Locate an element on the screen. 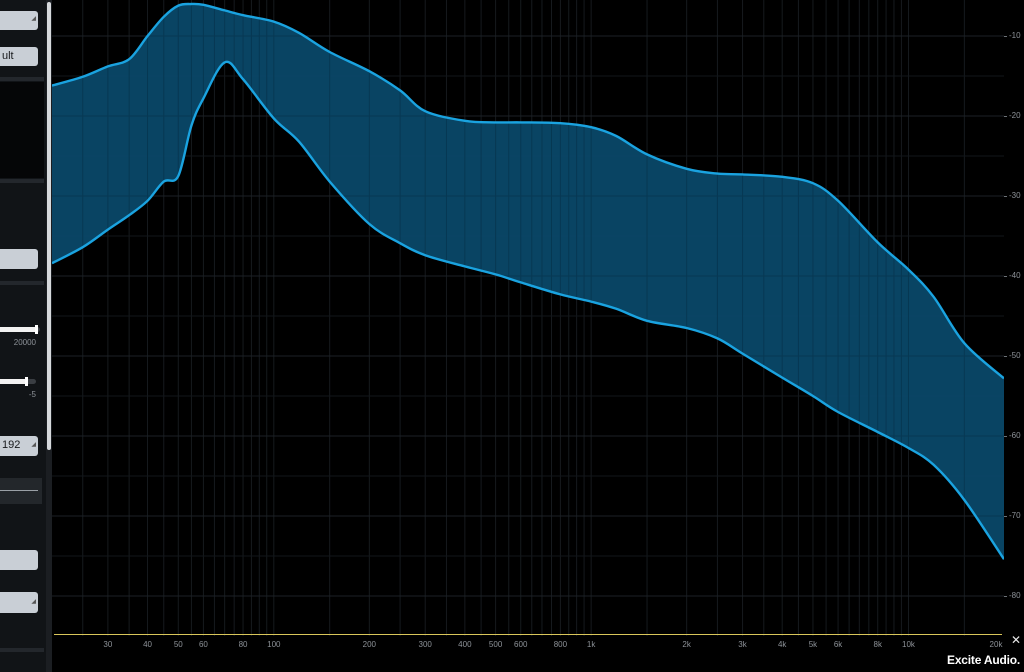 The height and width of the screenshot is (672, 1024). frequency-label: 80 is located at coordinates (243, 644).